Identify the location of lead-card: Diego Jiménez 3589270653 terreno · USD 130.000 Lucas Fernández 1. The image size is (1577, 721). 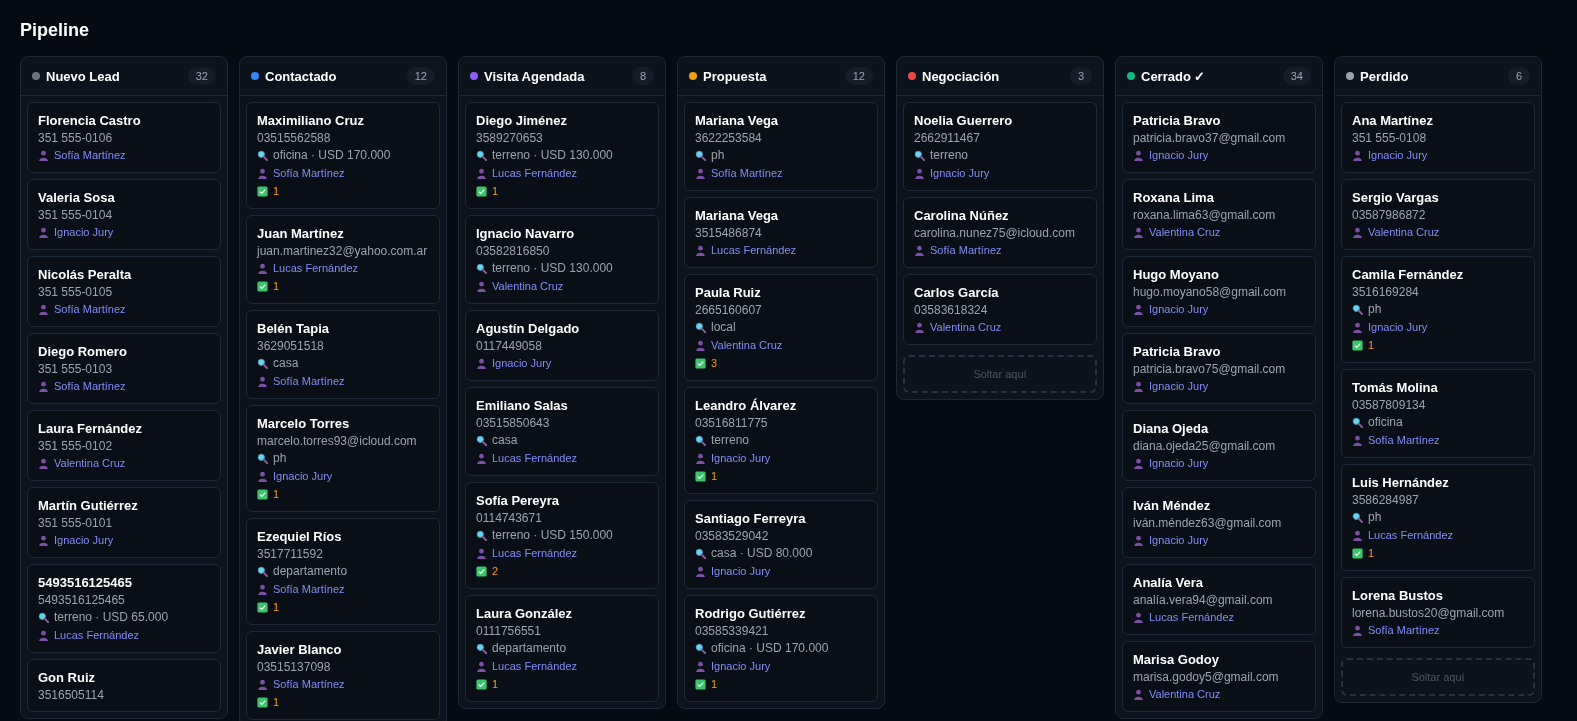
(562, 155).